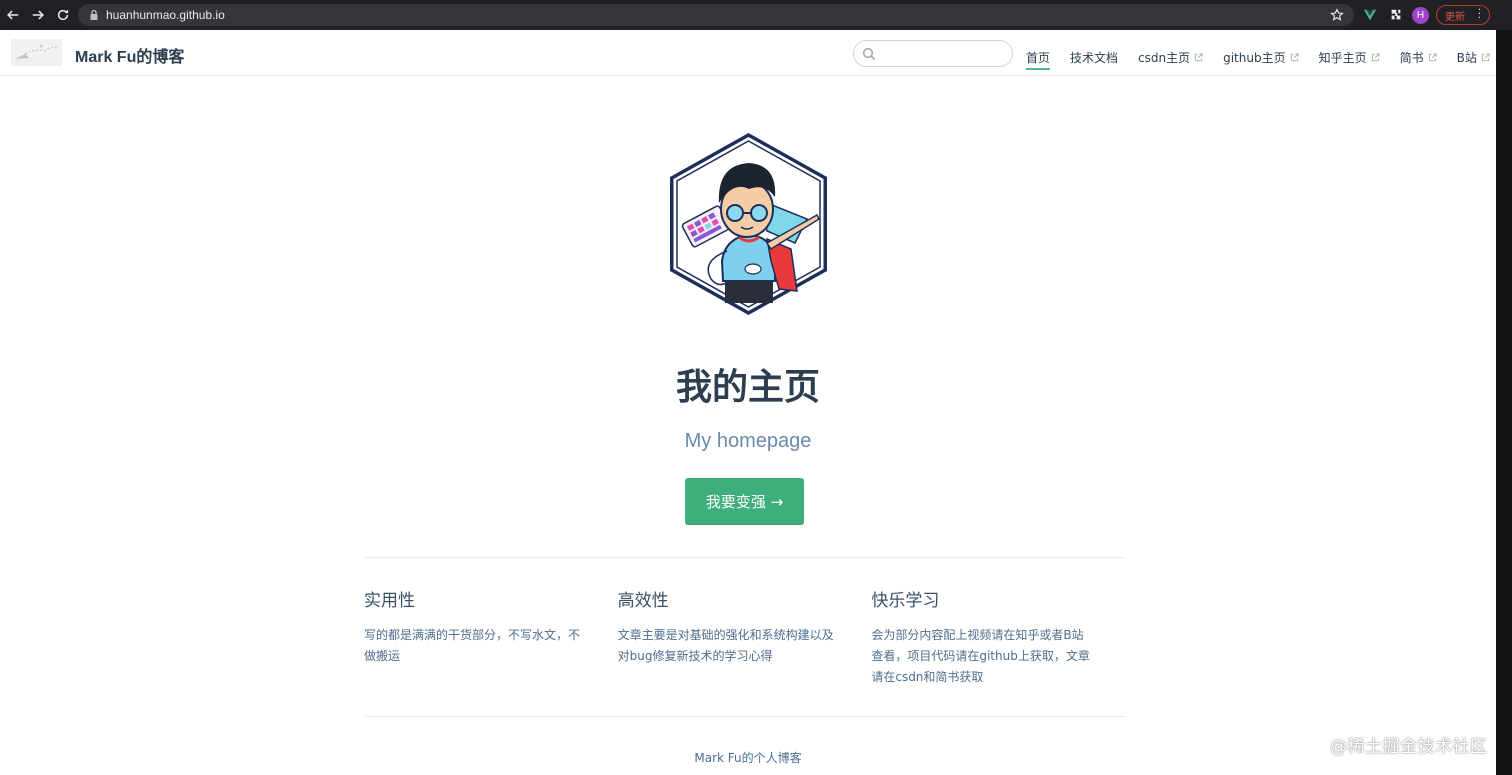  Describe the element at coordinates (389, 601) in the screenshot. I see `feature-title: 实用性` at that location.